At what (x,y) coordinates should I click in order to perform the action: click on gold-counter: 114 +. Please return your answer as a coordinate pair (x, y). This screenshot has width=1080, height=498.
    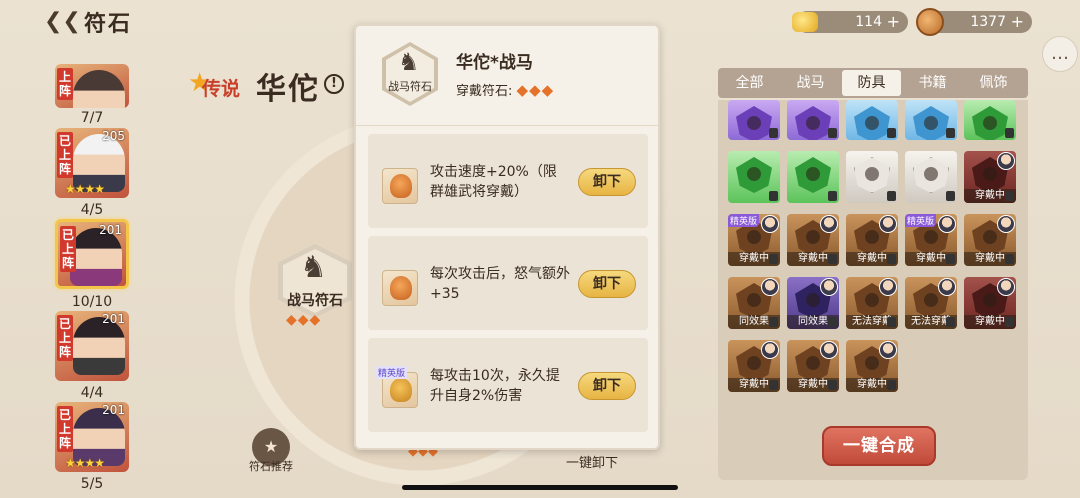
    Looking at the image, I should click on (850, 22).